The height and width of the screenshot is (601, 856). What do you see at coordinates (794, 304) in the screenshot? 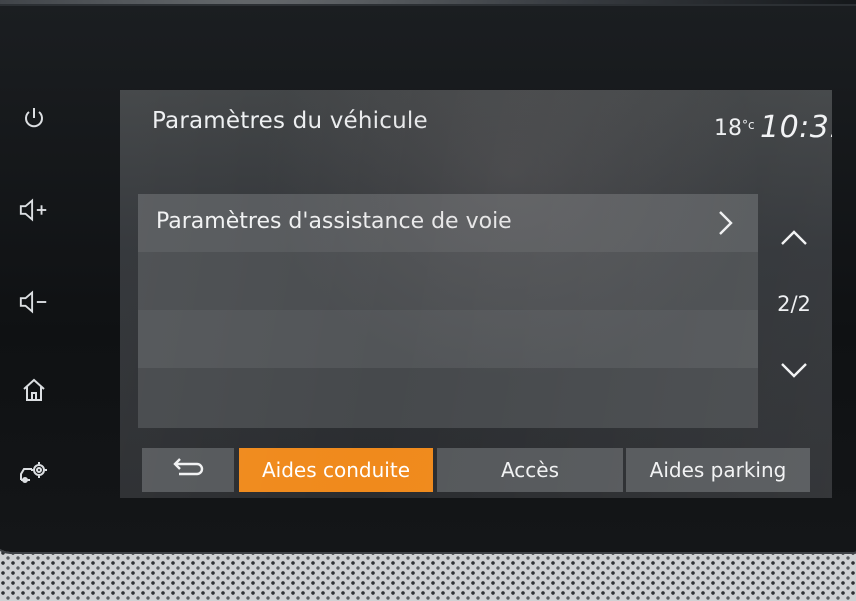
I see `page-indicator: 2/2` at bounding box center [794, 304].